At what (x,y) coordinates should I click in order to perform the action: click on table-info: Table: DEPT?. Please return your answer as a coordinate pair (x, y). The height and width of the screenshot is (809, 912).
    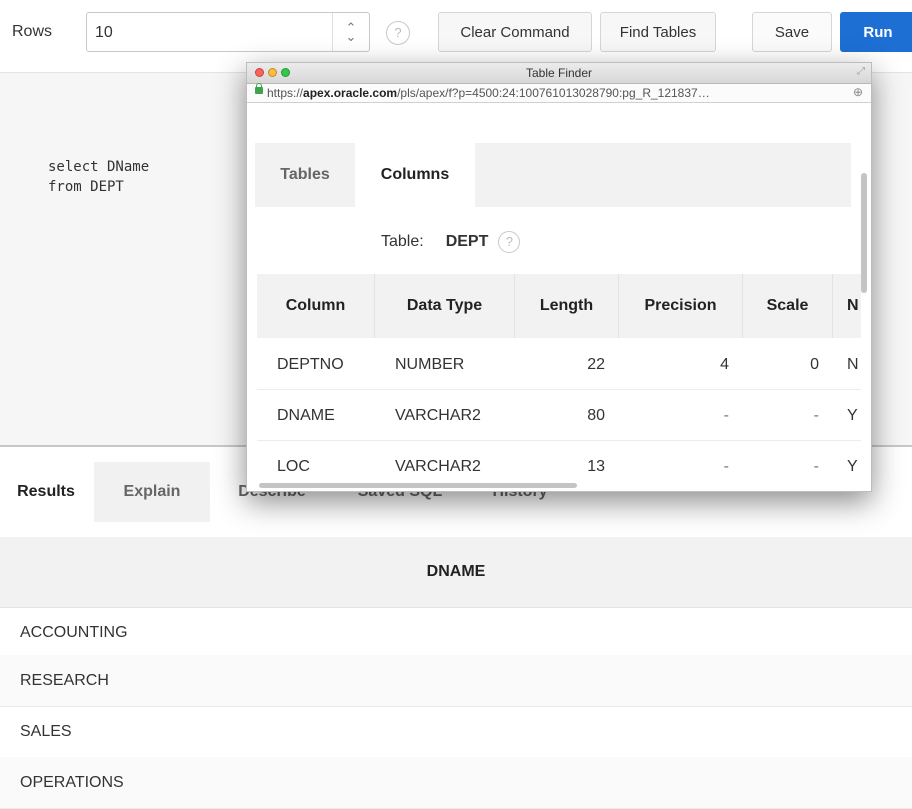
    Looking at the image, I should click on (451, 242).